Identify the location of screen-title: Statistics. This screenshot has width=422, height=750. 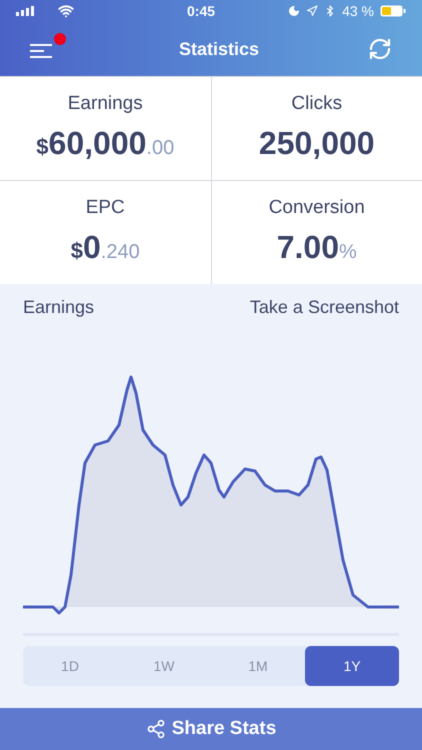
(219, 49).